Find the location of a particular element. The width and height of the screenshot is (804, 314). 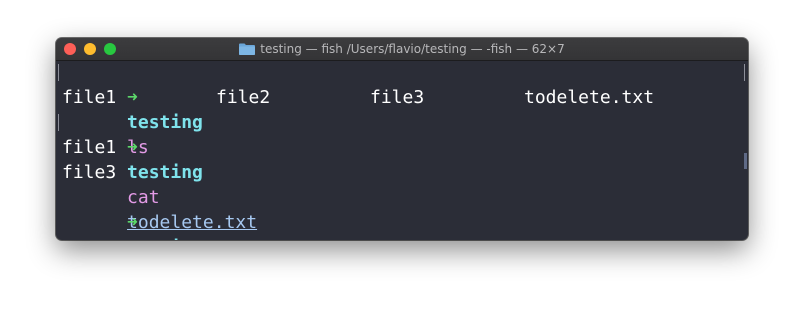

scroll-indicator is located at coordinates (745, 161).